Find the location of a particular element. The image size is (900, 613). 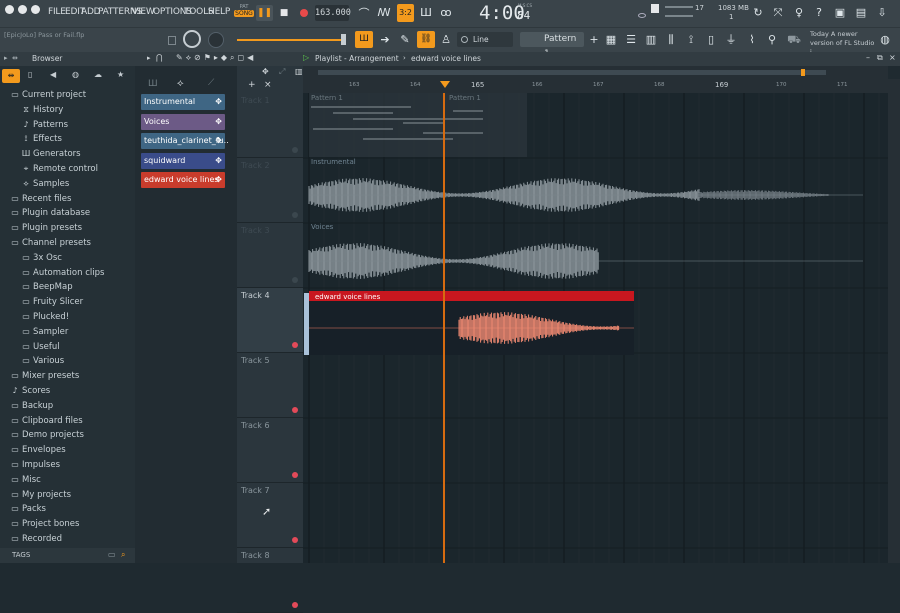

pat-song-toggle: PAT SONG is located at coordinates (244, 13).